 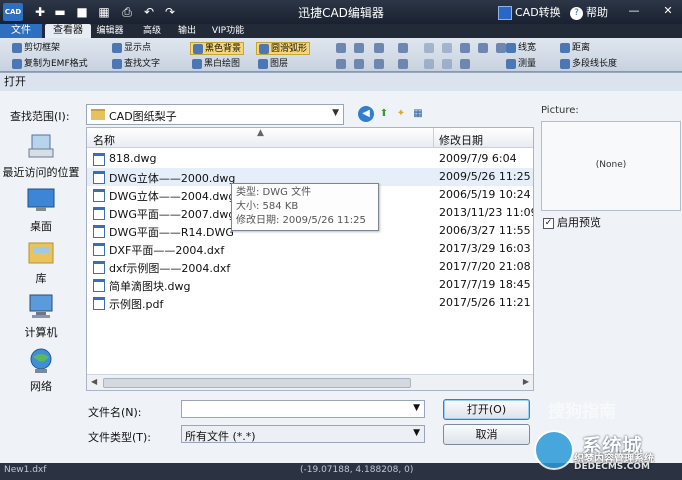 What do you see at coordinates (310, 303) in the screenshot?
I see `file-row: 示例图.pdf 2017/5/26 11:21` at bounding box center [310, 303].